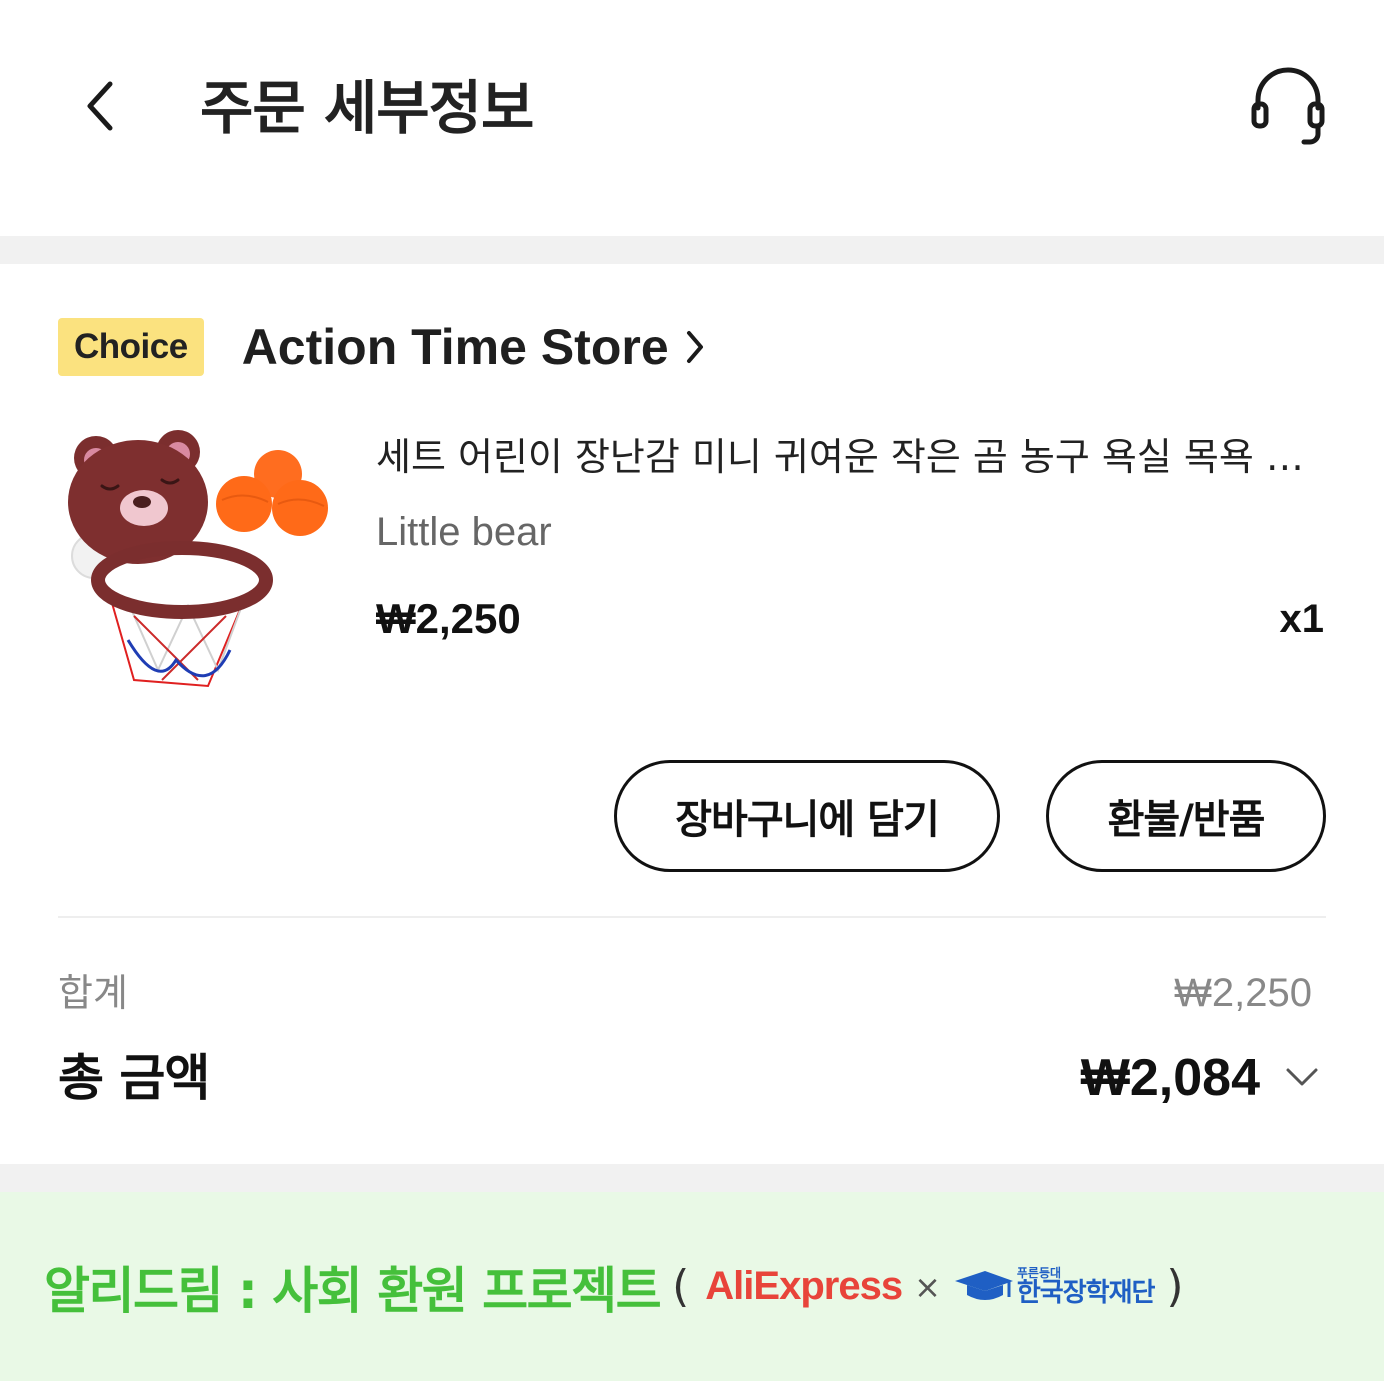  I want to click on subtotal-value: ₩2,250, so click(1243, 993).